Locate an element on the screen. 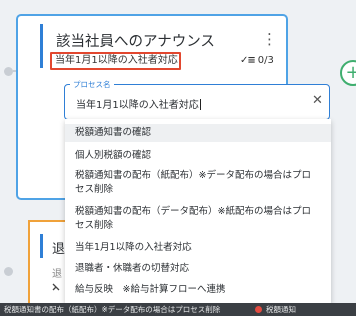 The image size is (356, 316). status-text: 税額通知書の配布（紙配布）※データ配布の場合はプロセス削除 is located at coordinates (112, 309).